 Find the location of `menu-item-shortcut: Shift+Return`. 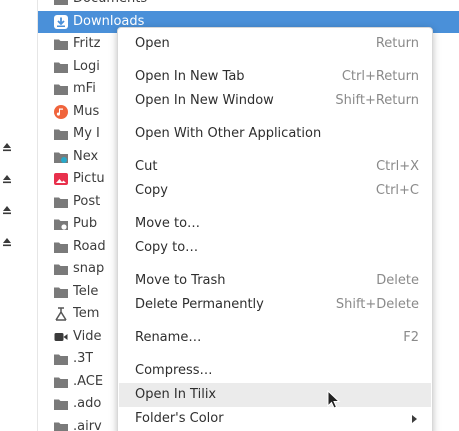

menu-item-shortcut: Shift+Return is located at coordinates (377, 100).